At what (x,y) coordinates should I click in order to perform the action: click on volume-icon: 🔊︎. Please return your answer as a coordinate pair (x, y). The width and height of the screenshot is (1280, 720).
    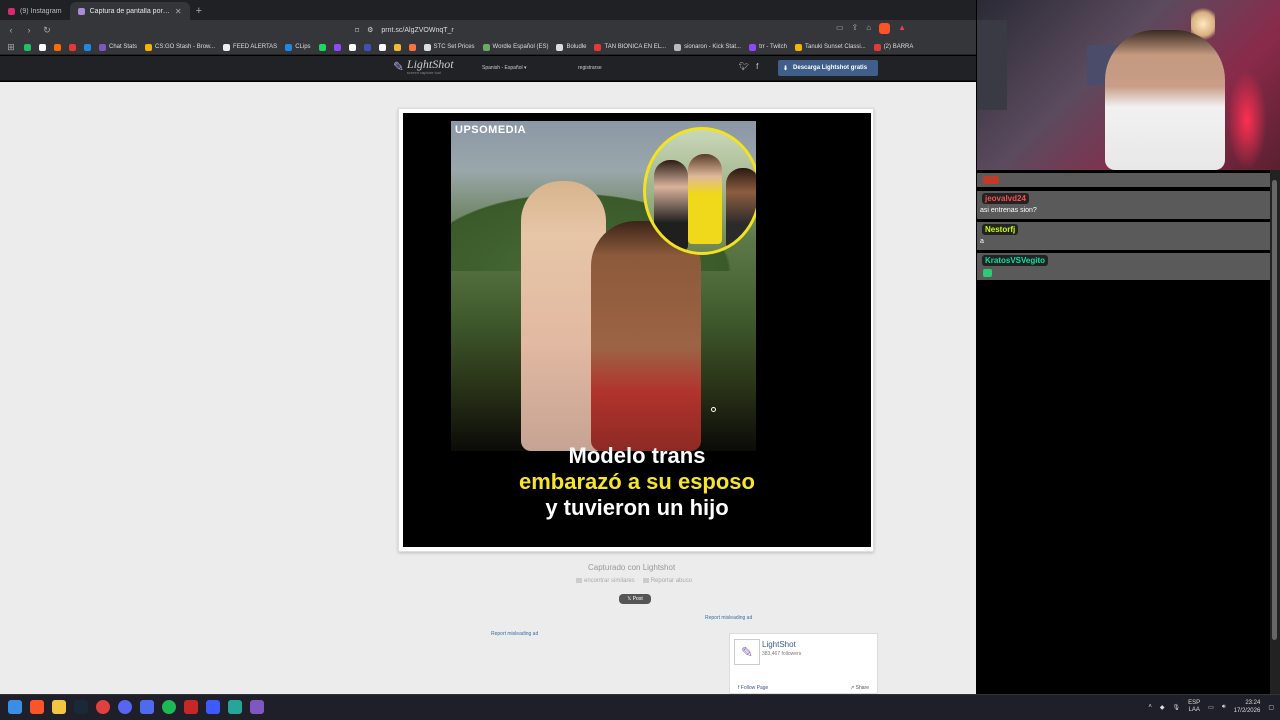
    Looking at the image, I should click on (1224, 707).